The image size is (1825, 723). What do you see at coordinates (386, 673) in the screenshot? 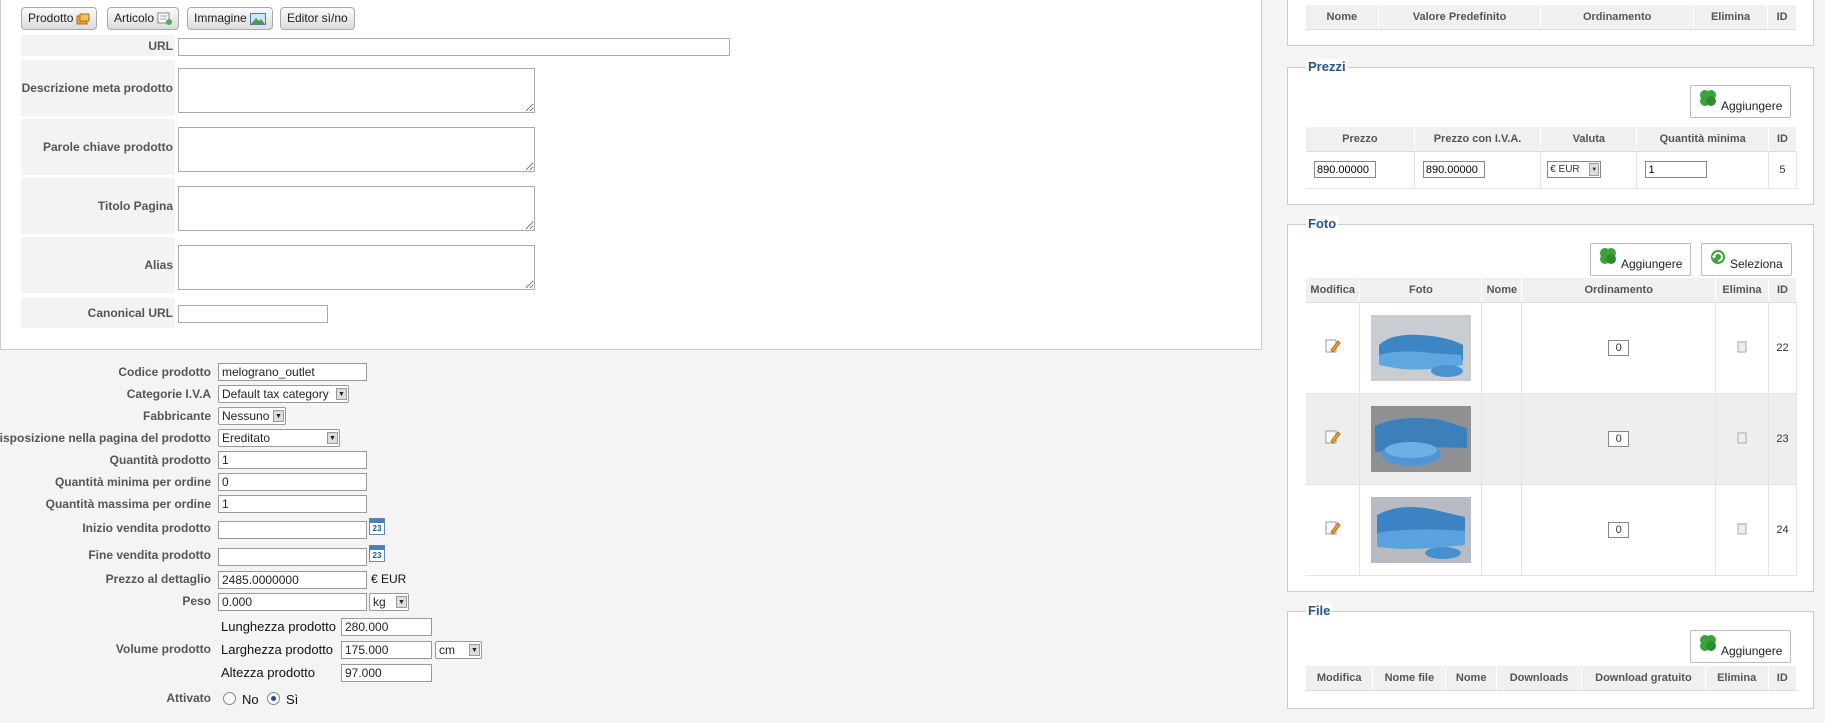
I see `altezza-input` at bounding box center [386, 673].